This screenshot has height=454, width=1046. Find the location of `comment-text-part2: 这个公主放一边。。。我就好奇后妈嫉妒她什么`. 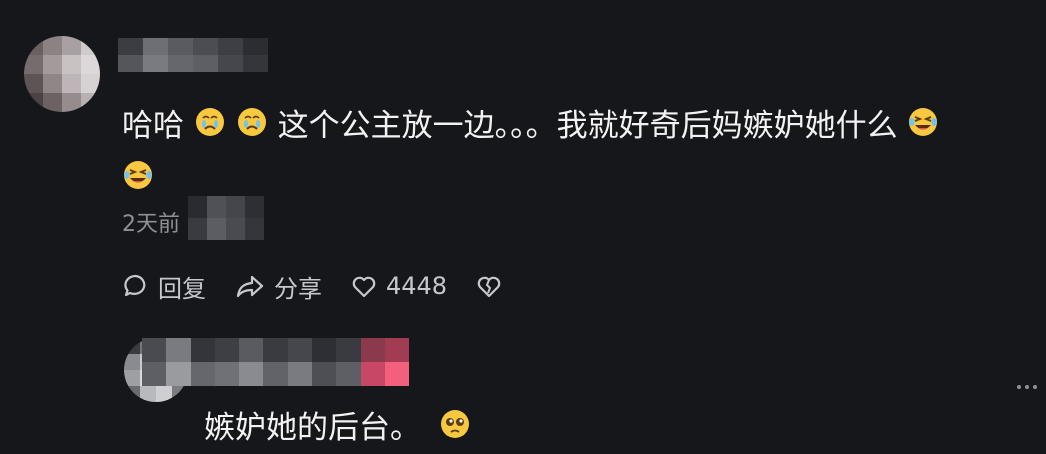

comment-text-part2: 这个公主放一边。。。我就好奇后妈嫉妒她什么 is located at coordinates (587, 126).